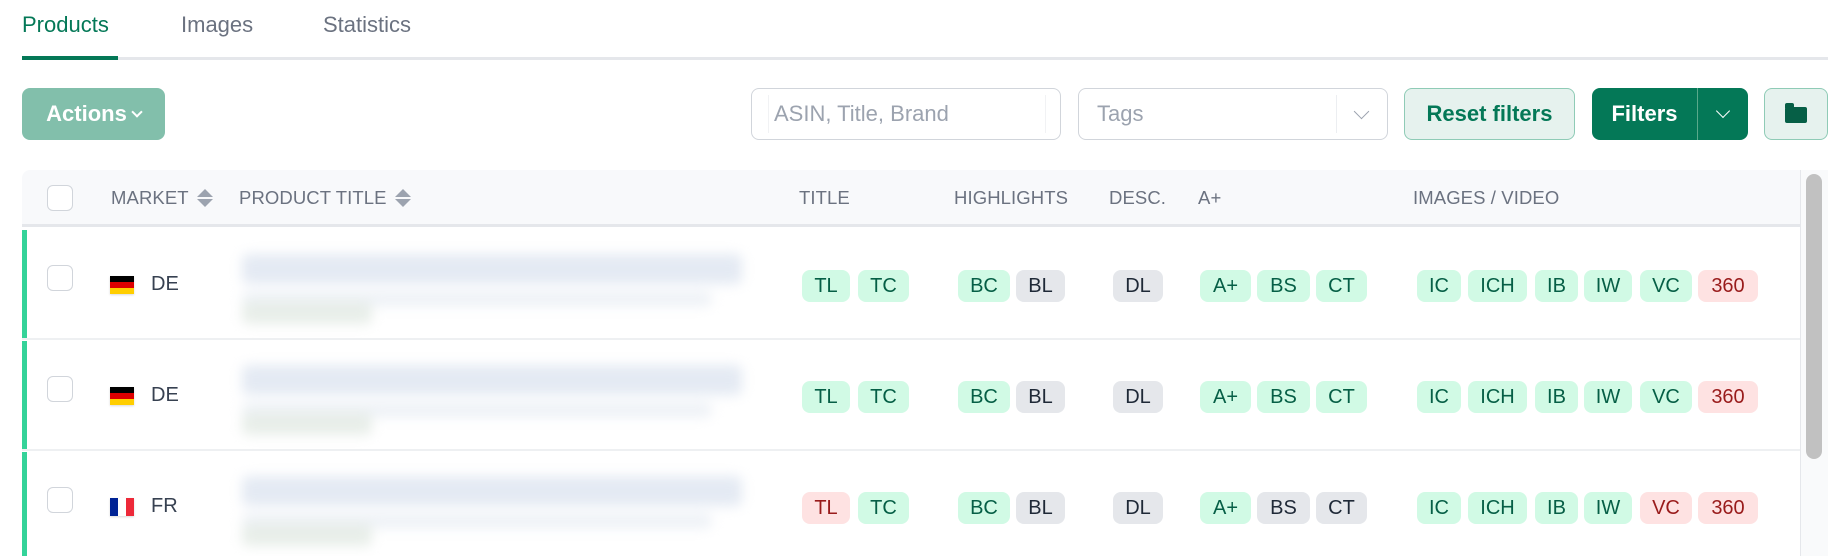 The height and width of the screenshot is (556, 1844). Describe the element at coordinates (1210, 197) in the screenshot. I see `column-aplus: A+` at that location.